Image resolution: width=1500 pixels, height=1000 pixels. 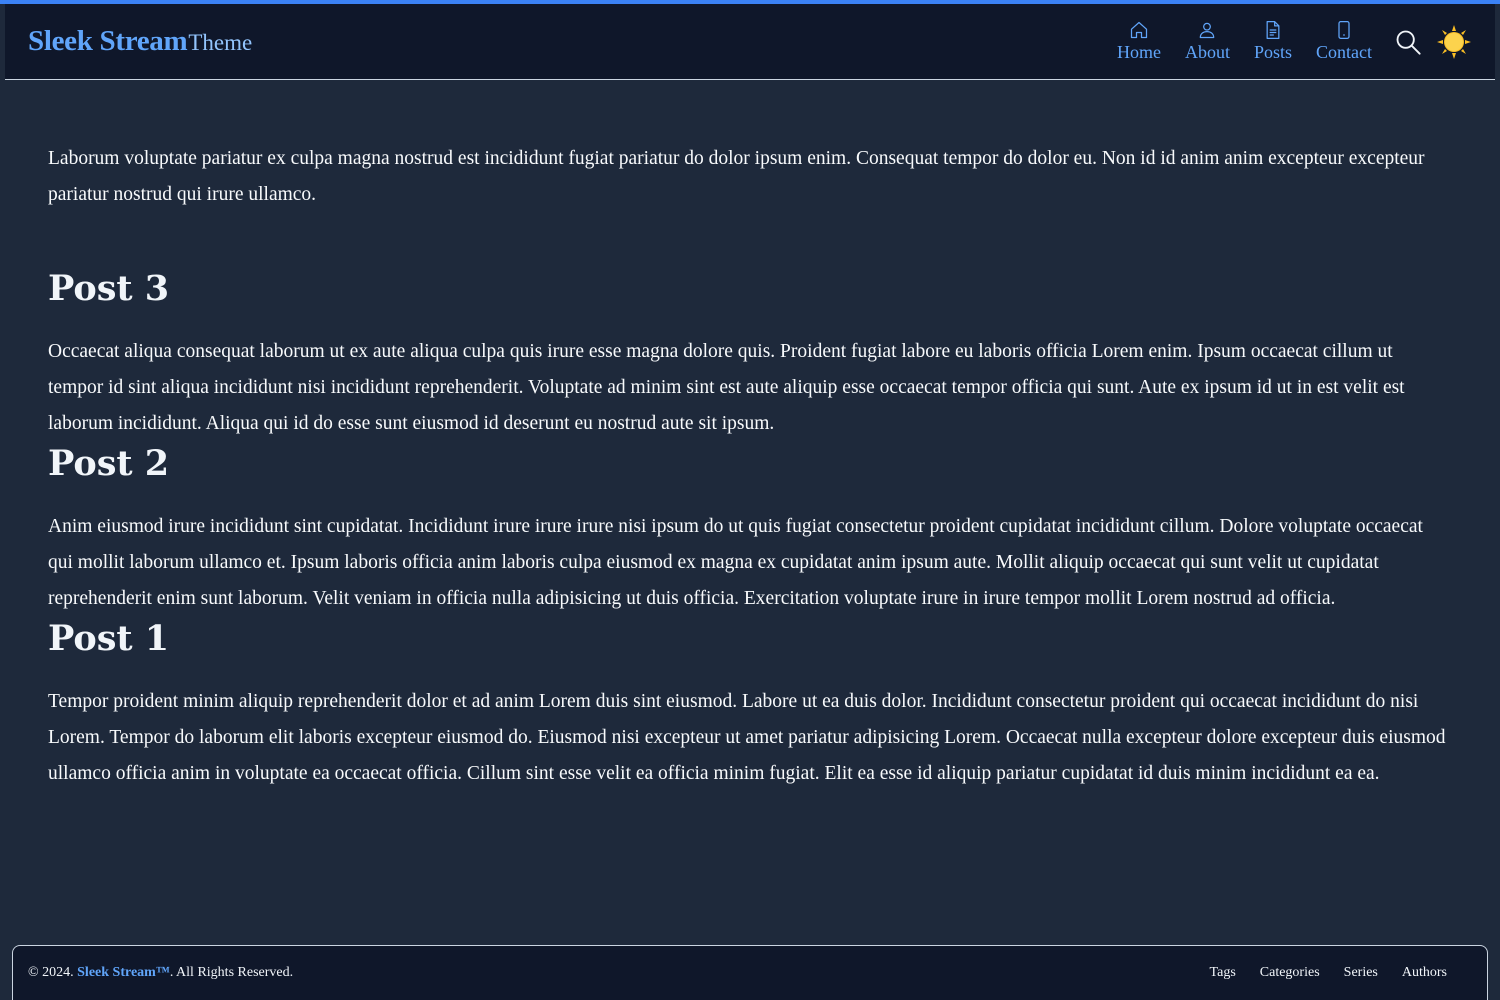 I want to click on header-actions: Home About Posts Contact, so click(x=1294, y=41).